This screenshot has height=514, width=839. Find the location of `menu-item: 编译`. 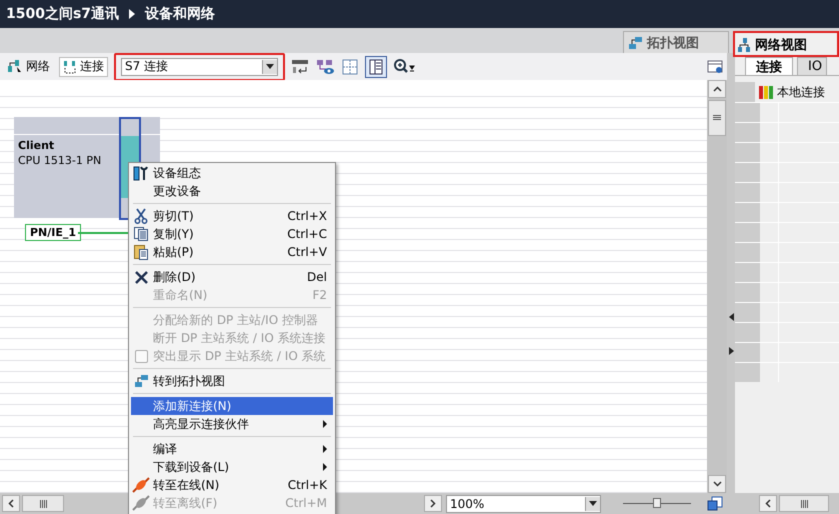

menu-item: 编译 is located at coordinates (232, 449).